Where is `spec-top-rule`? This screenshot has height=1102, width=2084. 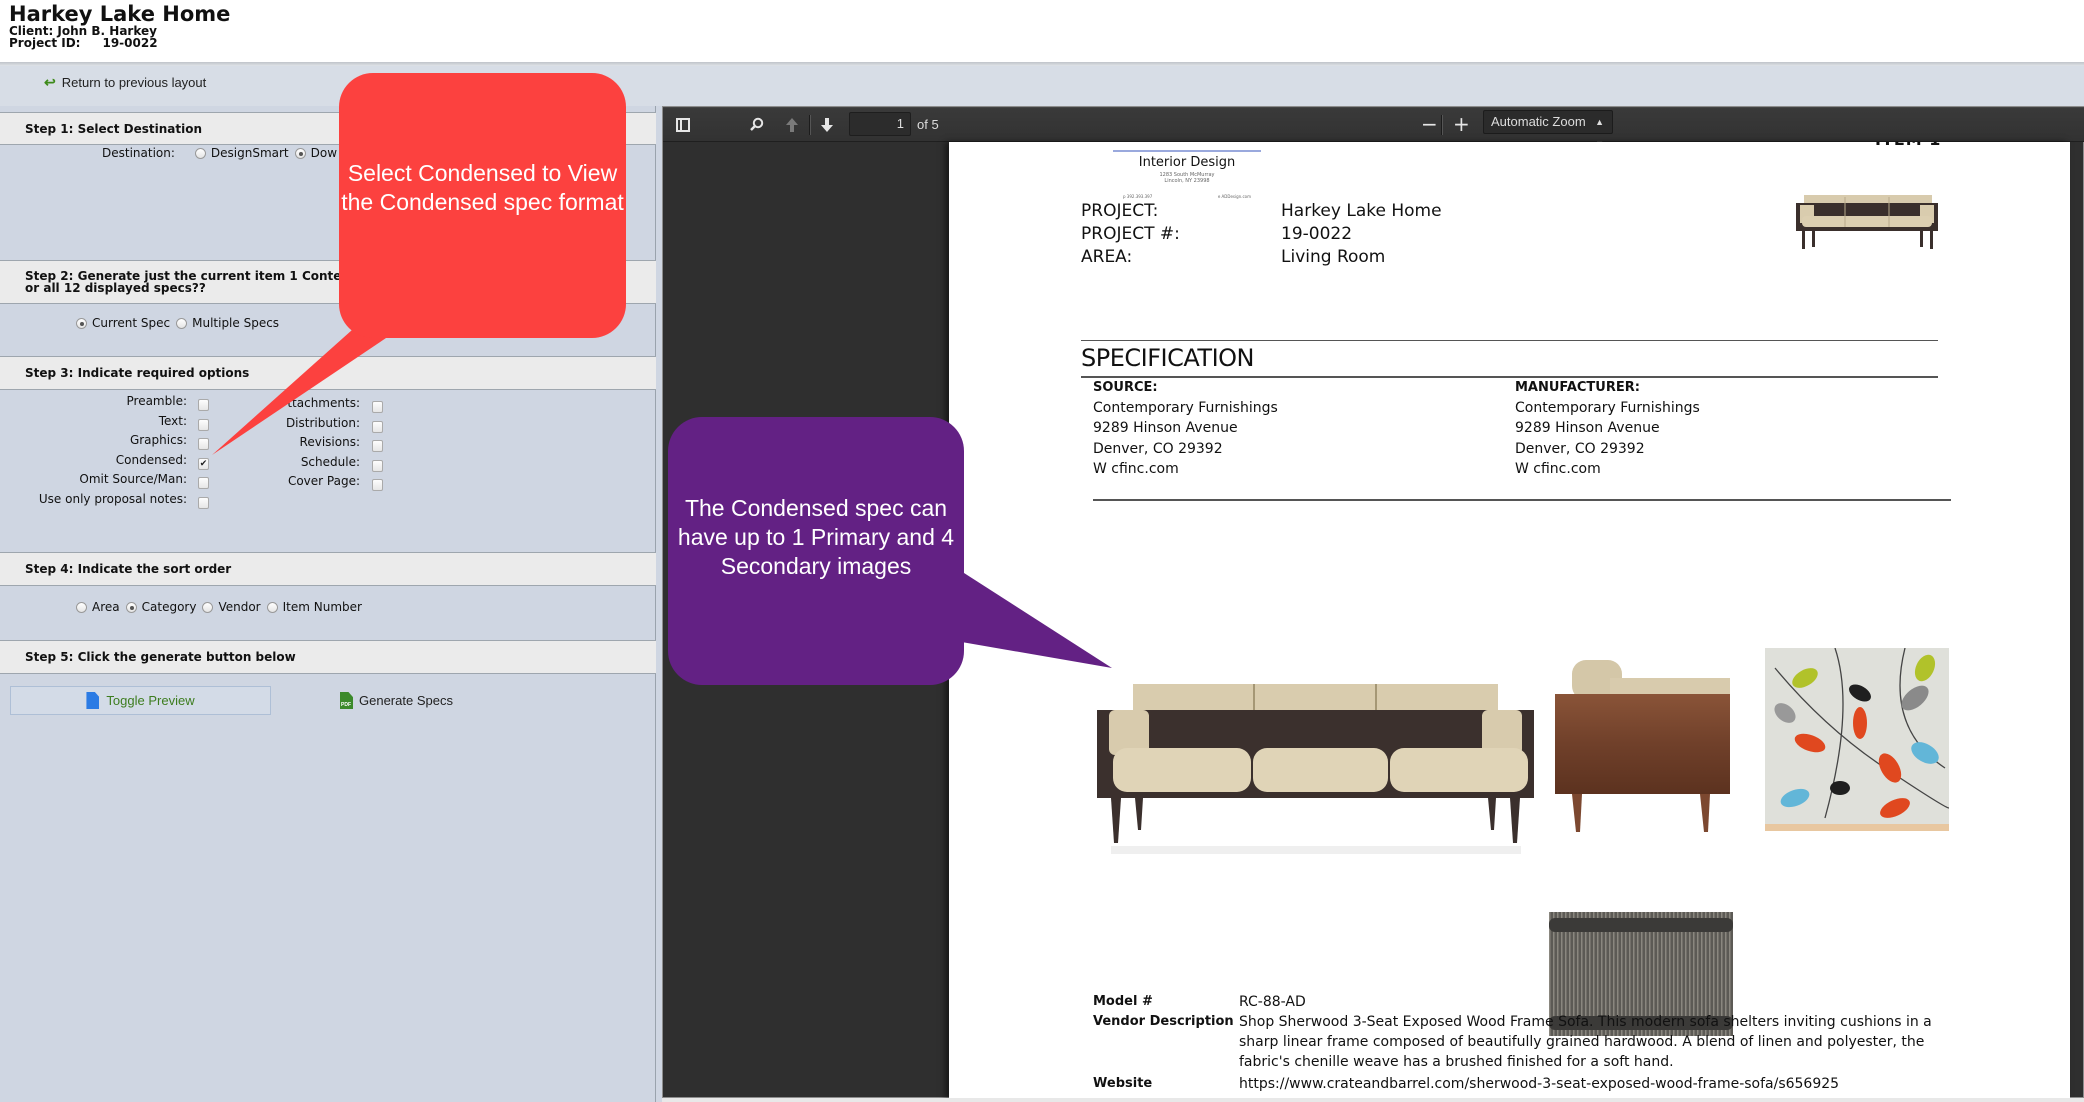 spec-top-rule is located at coordinates (1509, 340).